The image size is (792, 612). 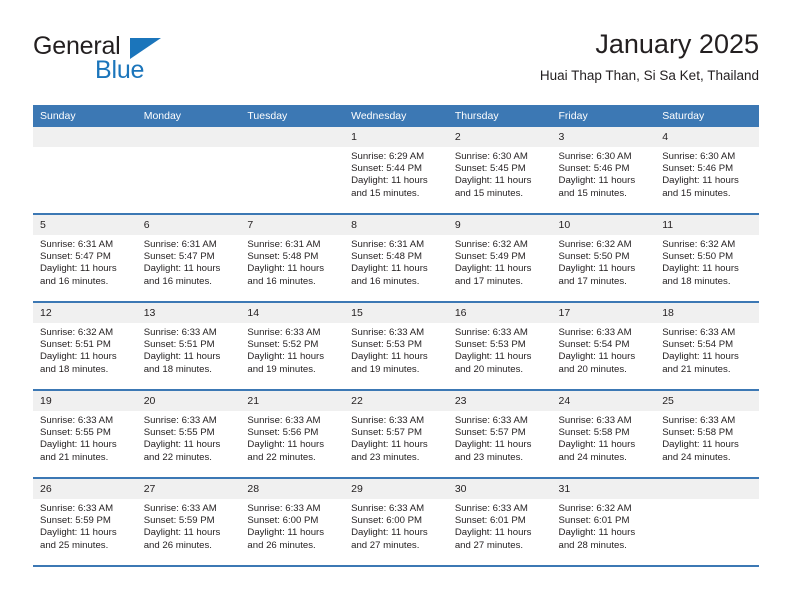 What do you see at coordinates (78, 275) in the screenshot?
I see `daylight-text: Daylight: 11 hours and 16 minutes.` at bounding box center [78, 275].